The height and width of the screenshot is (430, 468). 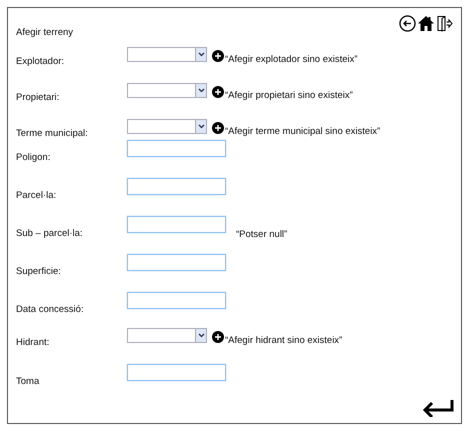 I want to click on exit-door-icon, so click(x=444, y=23).